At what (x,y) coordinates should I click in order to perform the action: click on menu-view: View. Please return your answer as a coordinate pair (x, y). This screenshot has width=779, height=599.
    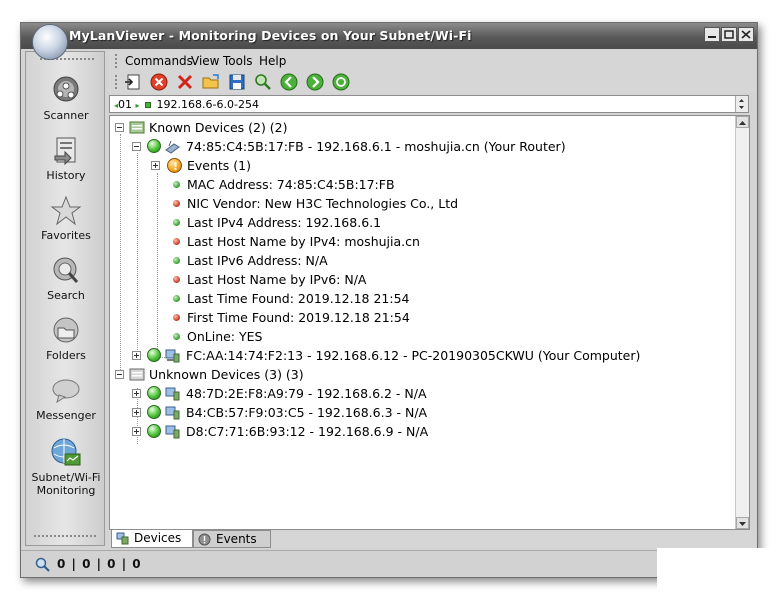
    Looking at the image, I should click on (205, 61).